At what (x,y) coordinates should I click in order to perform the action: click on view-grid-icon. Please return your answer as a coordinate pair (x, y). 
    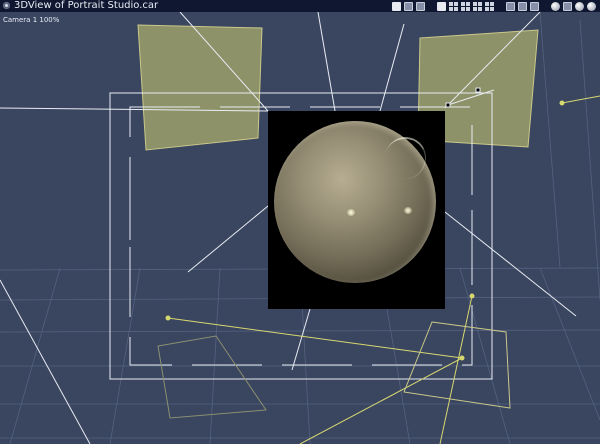
    Looking at the image, I should click on (477, 6).